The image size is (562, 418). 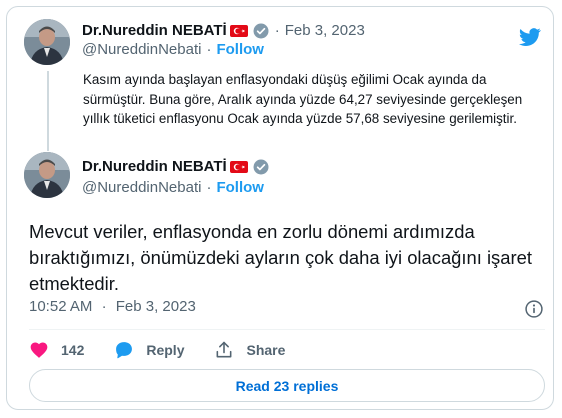 I want to click on quoted-handle: @NureddinNebati, so click(x=141, y=50).